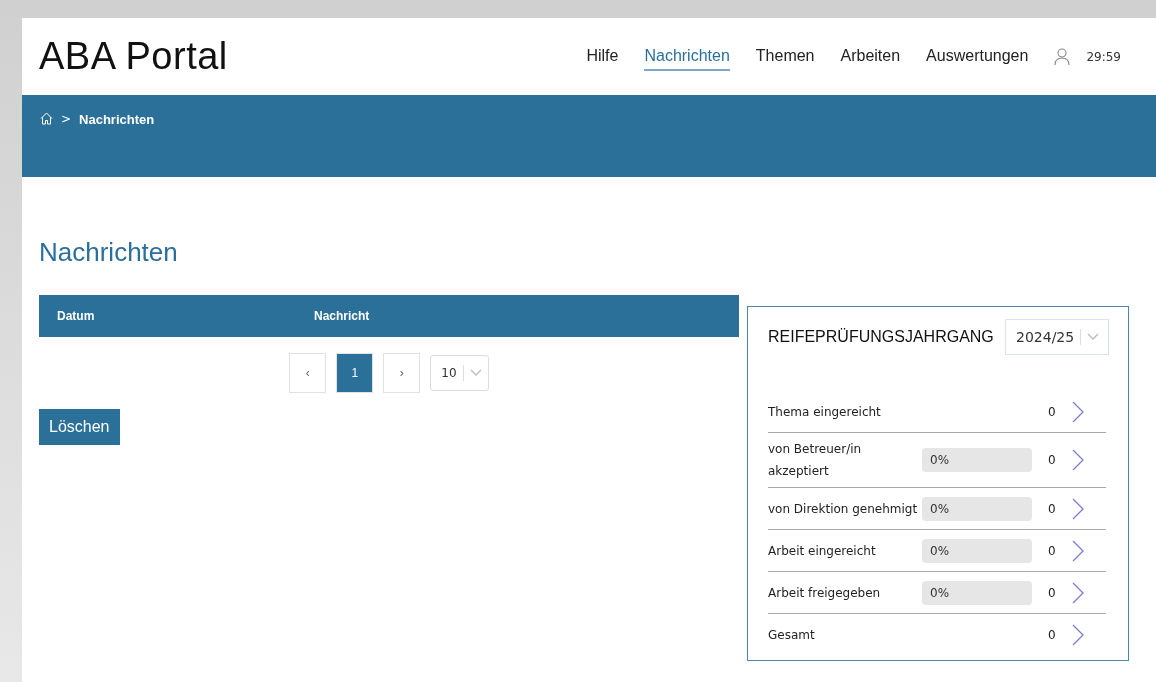 The width and height of the screenshot is (1156, 682). I want to click on home-icon, so click(46, 118).